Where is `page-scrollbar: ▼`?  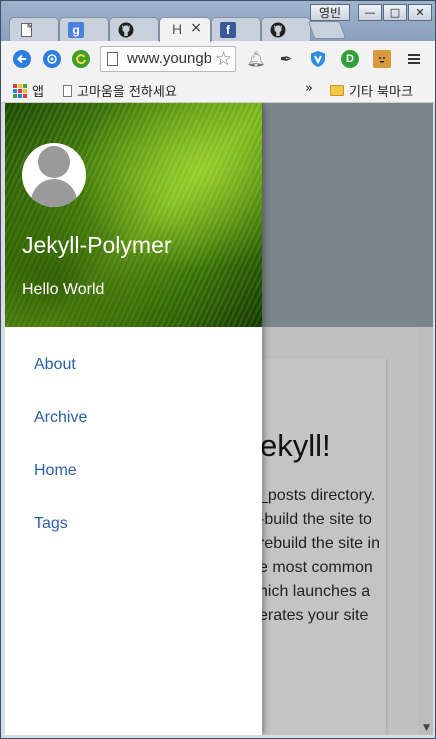
page-scrollbar: ▼ is located at coordinates (425, 531).